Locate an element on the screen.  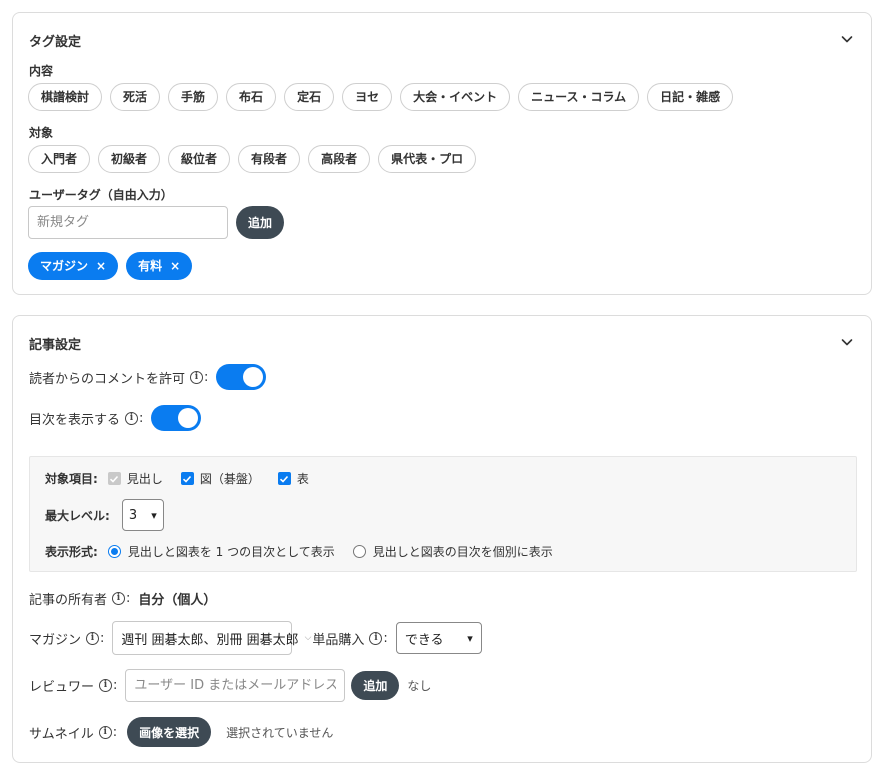
user-tag-list: マガジン × 有料 × is located at coordinates (110, 266).